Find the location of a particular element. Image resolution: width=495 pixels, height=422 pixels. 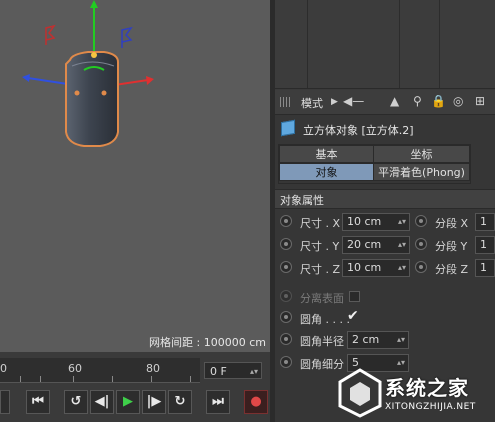

submenu-arrow-icon: ▶ is located at coordinates (334, 102).